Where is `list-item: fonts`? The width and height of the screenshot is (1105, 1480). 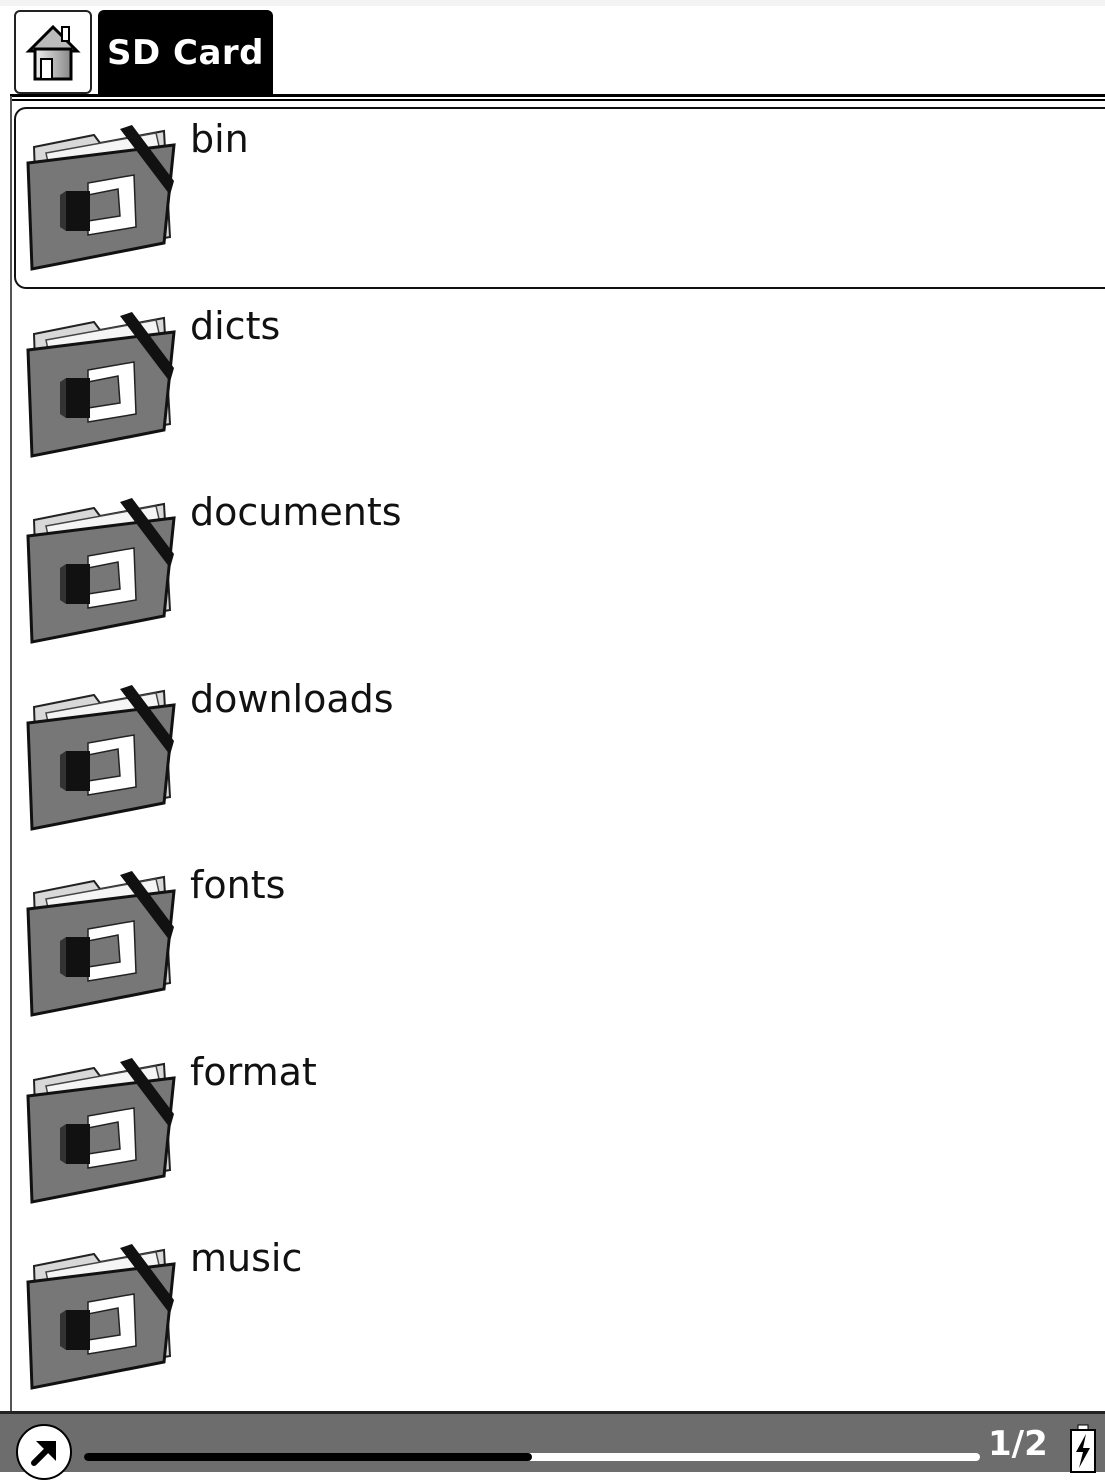
list-item: fonts is located at coordinates (559, 944).